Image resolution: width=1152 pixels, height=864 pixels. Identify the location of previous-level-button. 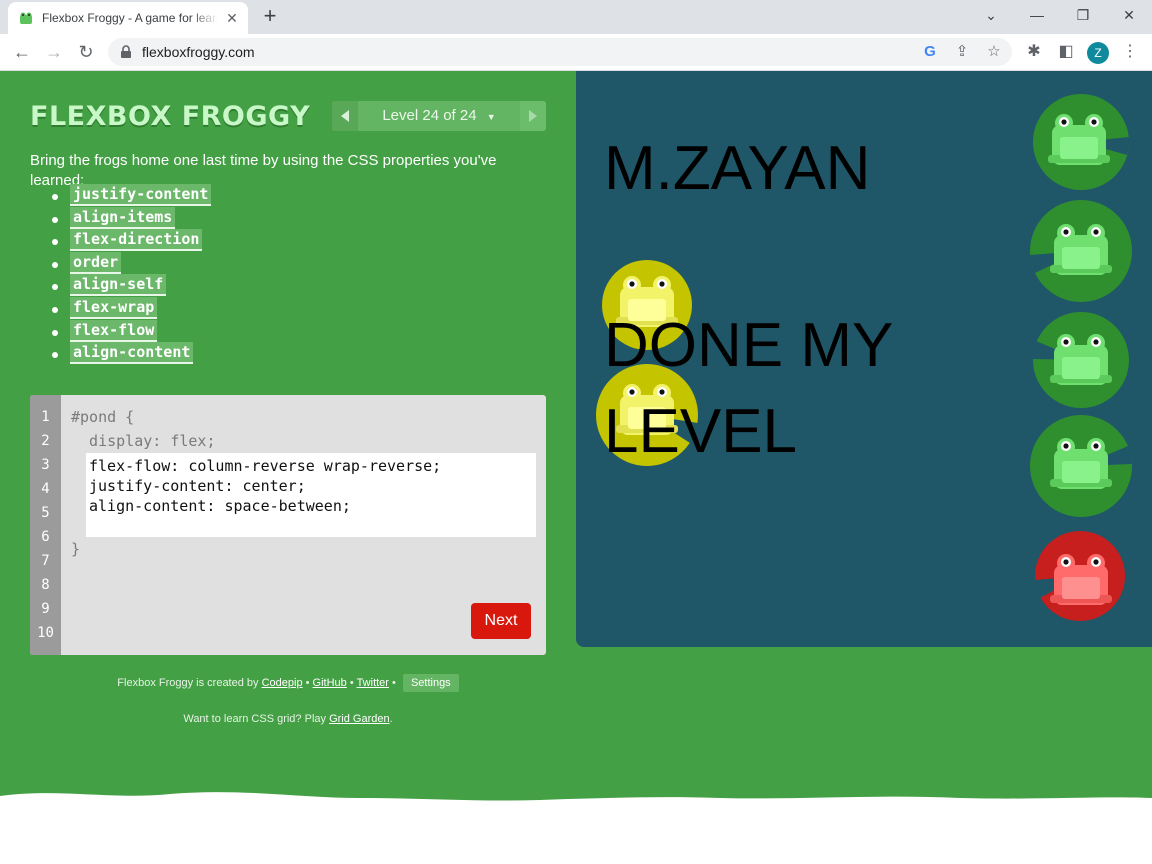
(345, 116).